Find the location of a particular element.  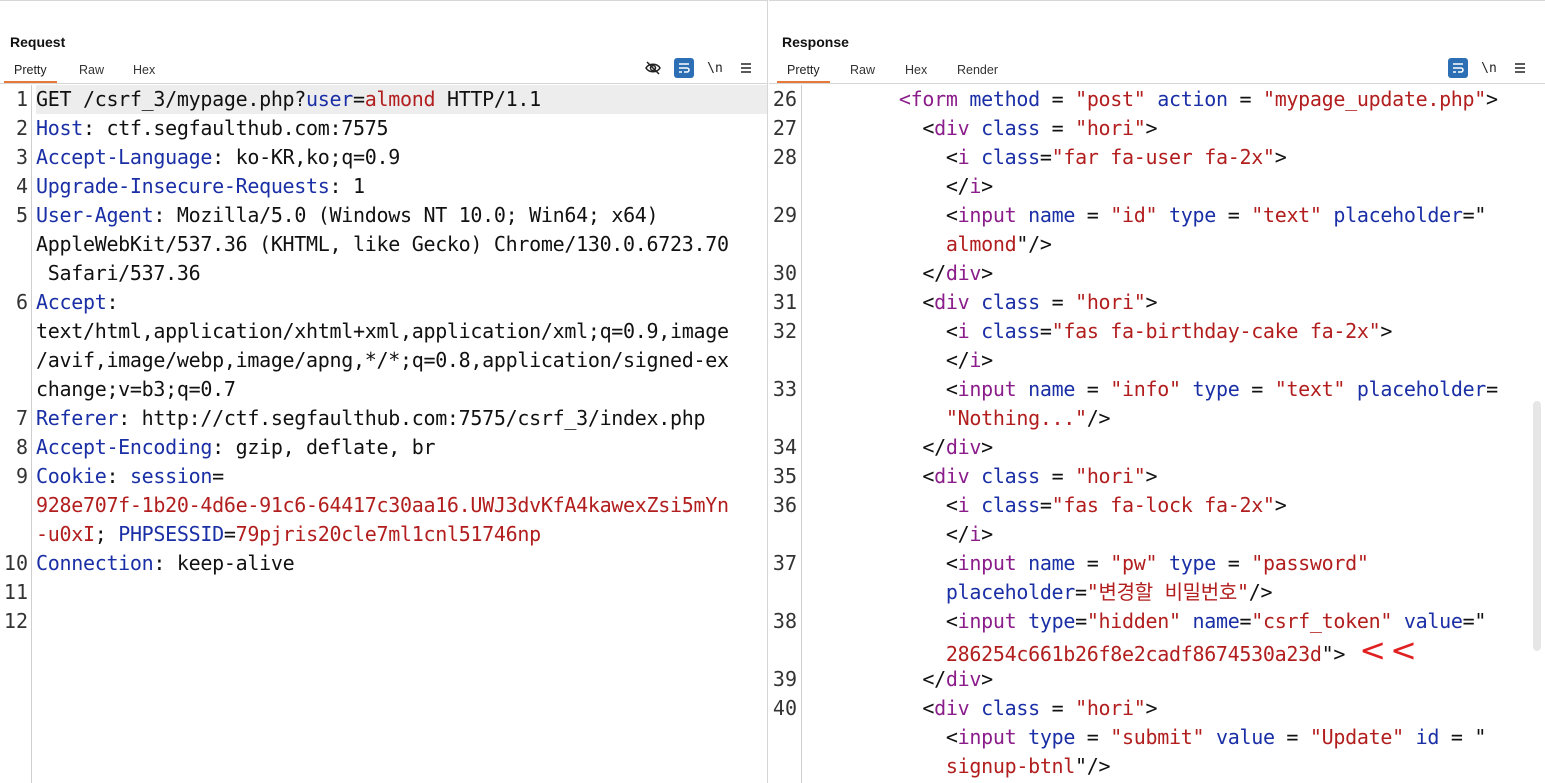

code-token: "password" is located at coordinates (1310, 563).